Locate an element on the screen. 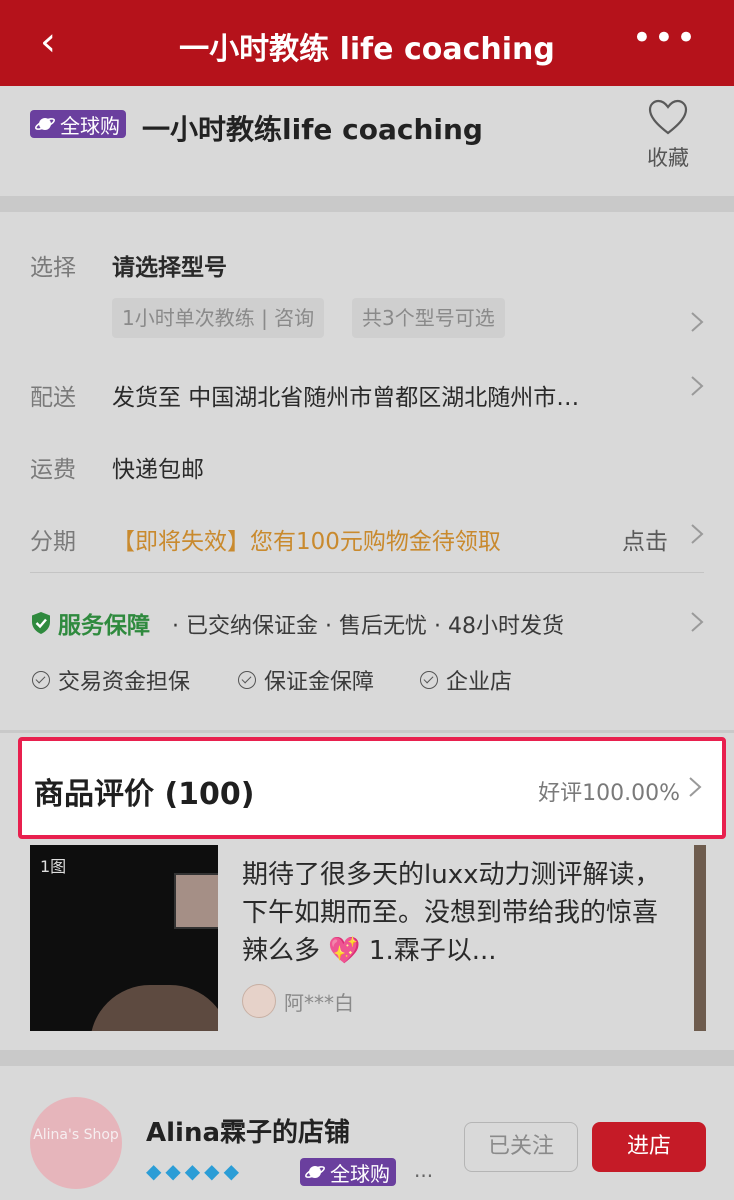 The width and height of the screenshot is (734, 1200). review-username: 阿***白 is located at coordinates (319, 1002).